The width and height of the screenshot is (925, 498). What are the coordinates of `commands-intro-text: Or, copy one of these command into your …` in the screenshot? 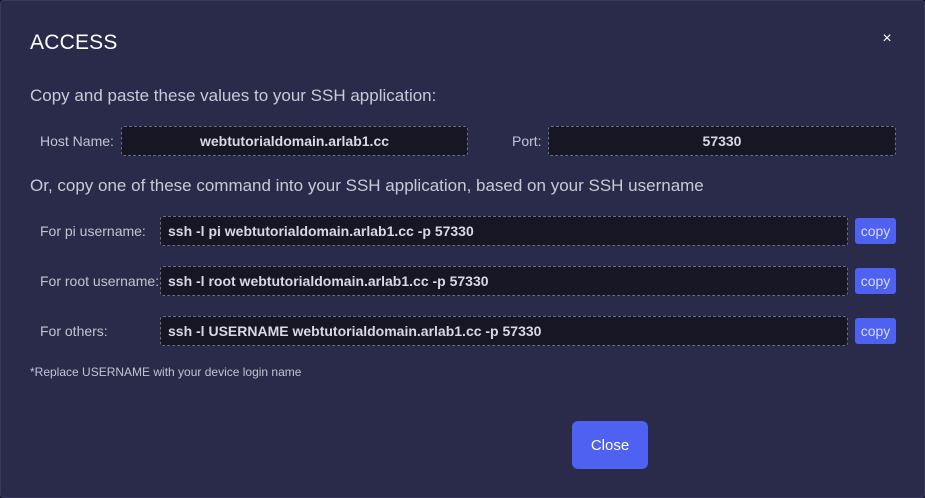 It's located at (367, 185).